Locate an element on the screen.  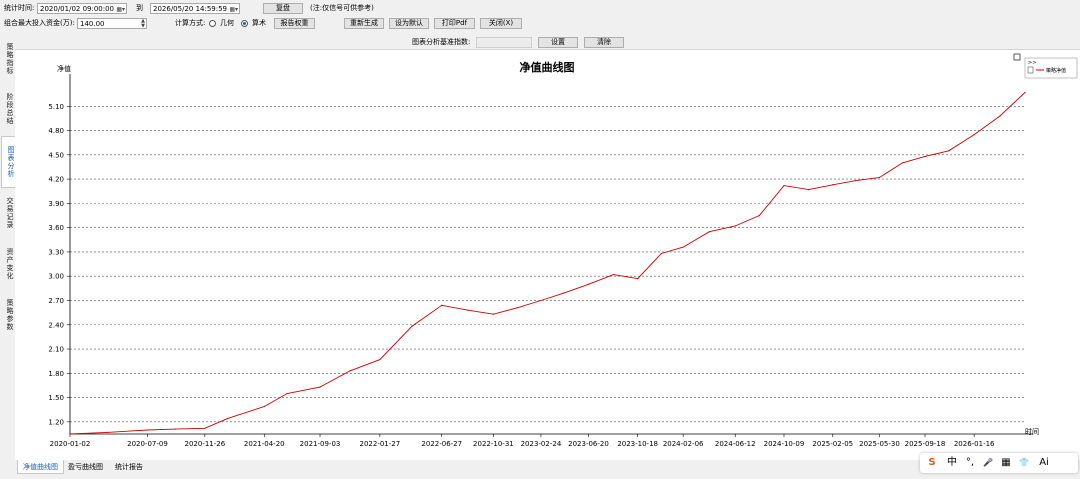
replay-button: 复盘 is located at coordinates (283, 8).